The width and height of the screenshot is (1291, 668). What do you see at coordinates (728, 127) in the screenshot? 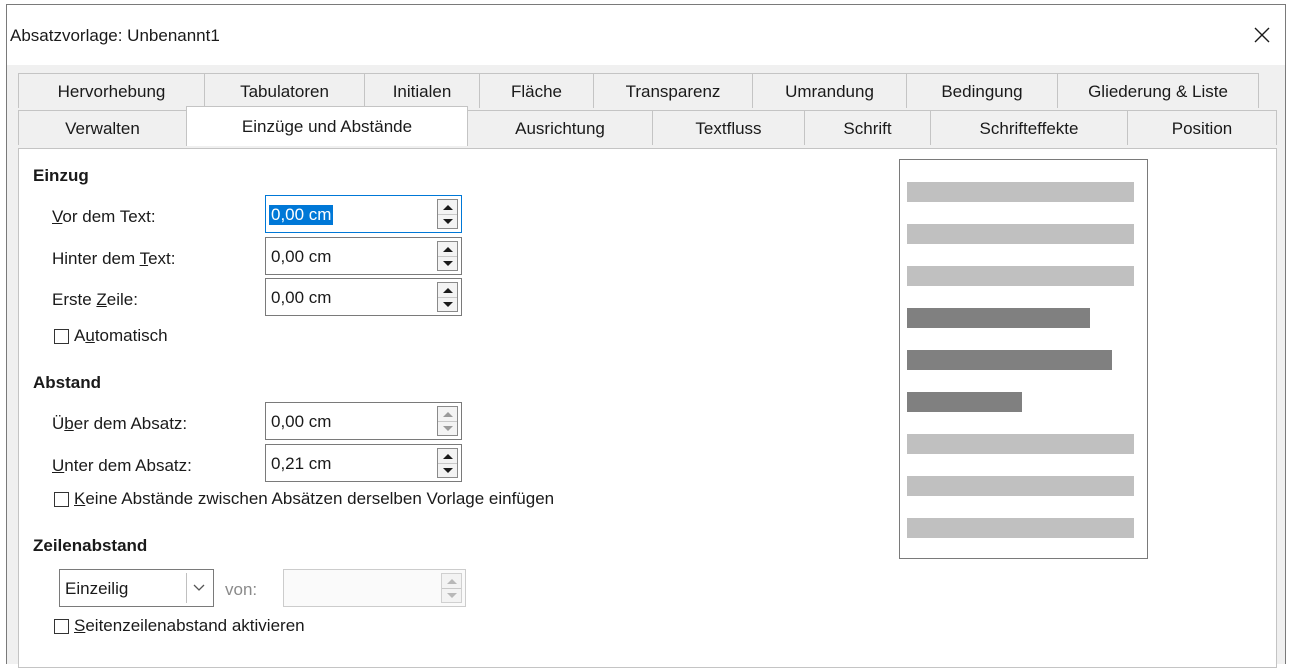
I see `tab-textfluss: Textfluss` at bounding box center [728, 127].